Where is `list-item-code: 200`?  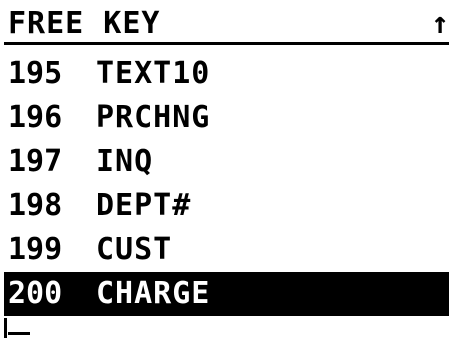
list-item-code: 200 is located at coordinates (35, 293).